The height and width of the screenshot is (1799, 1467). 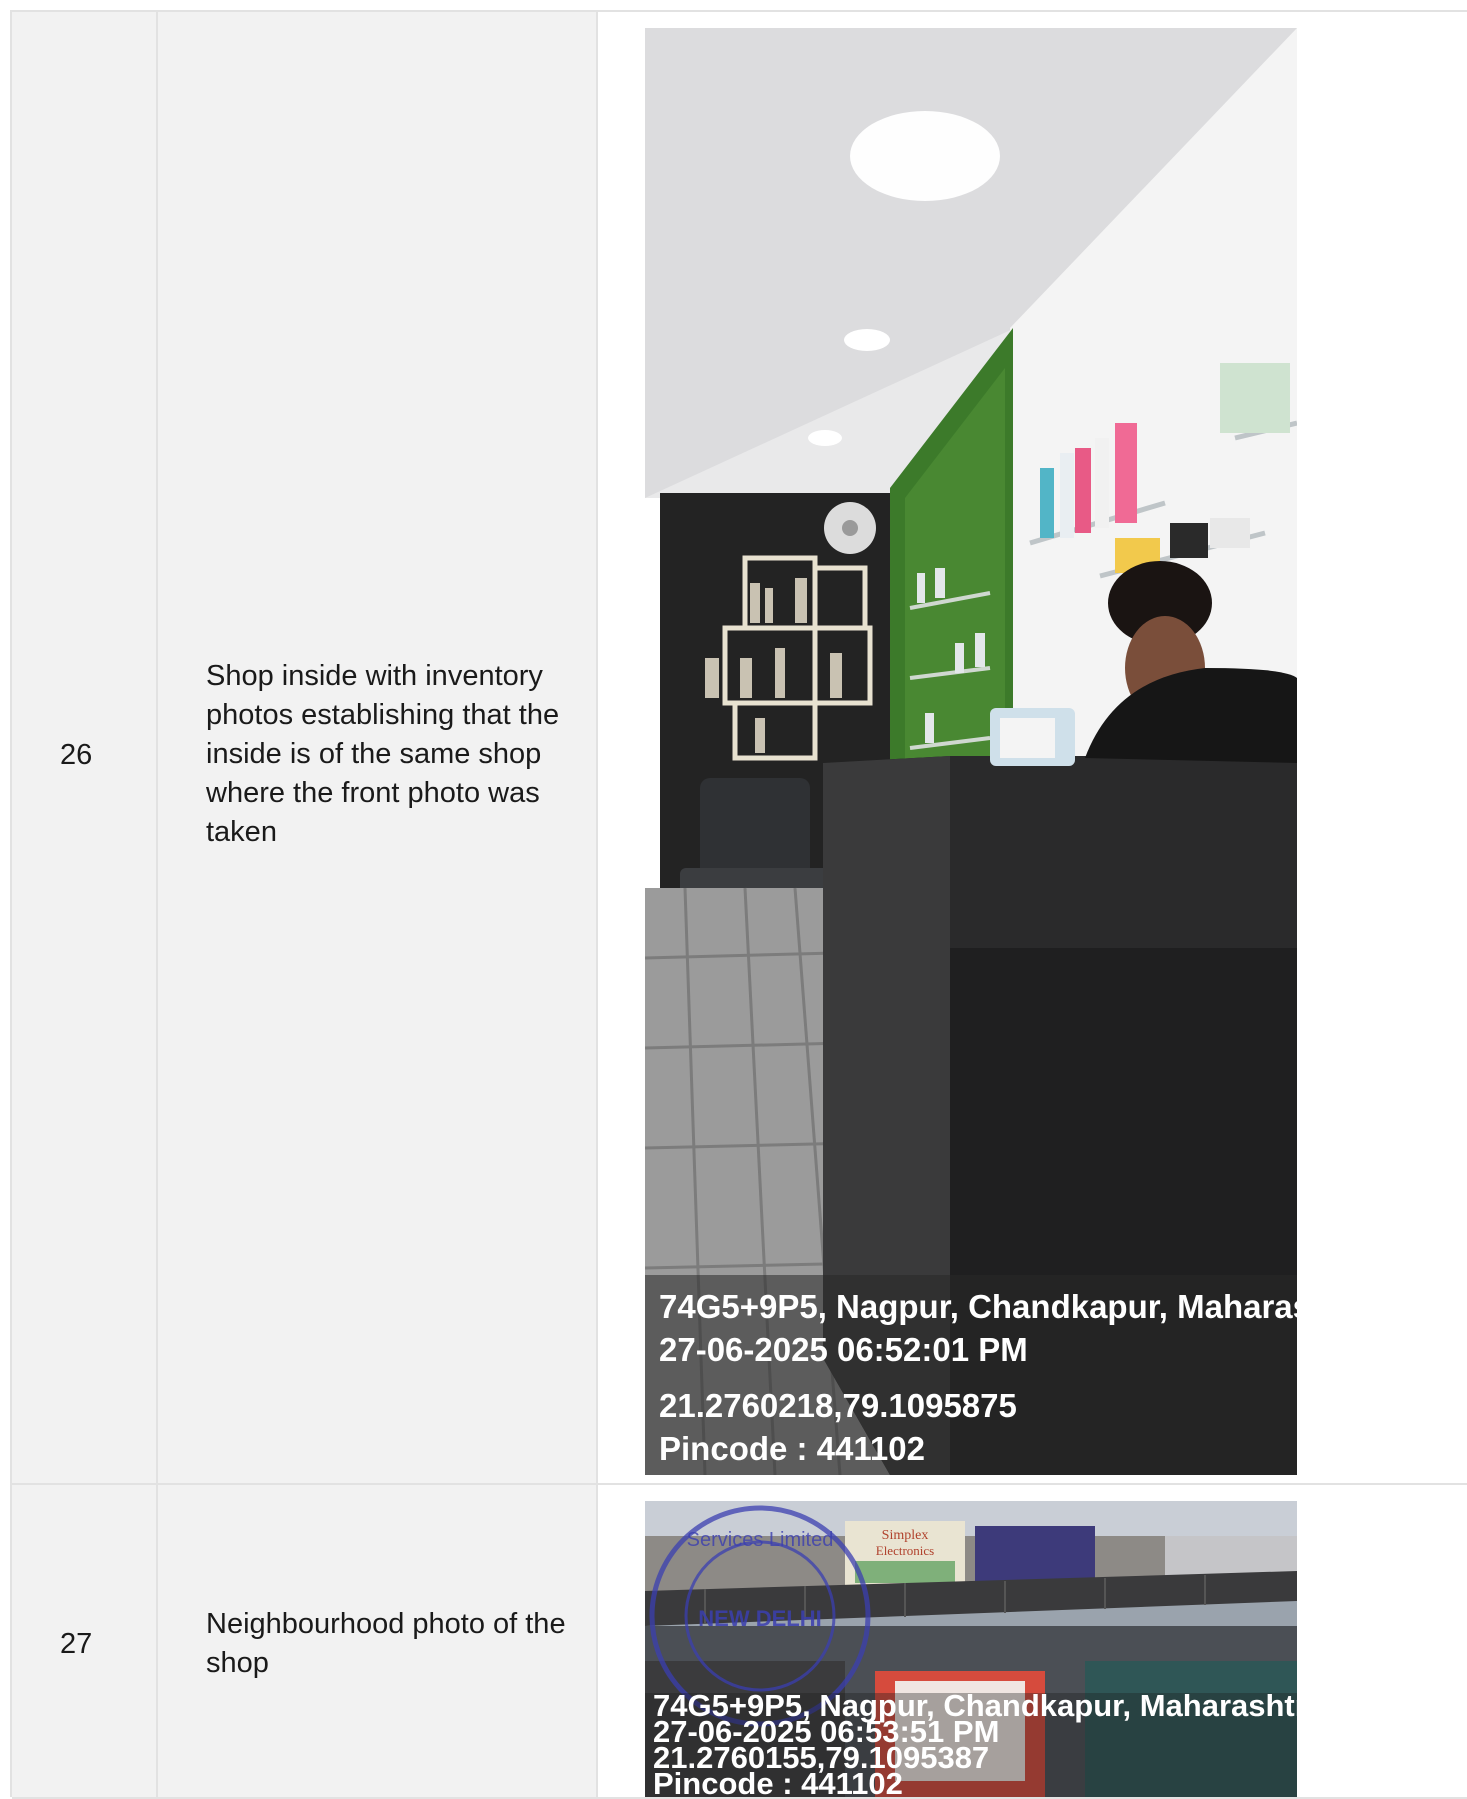 What do you see at coordinates (843, 1349) in the screenshot?
I see `geotag-datetime: 27-06-2025 06:52:01 PM` at bounding box center [843, 1349].